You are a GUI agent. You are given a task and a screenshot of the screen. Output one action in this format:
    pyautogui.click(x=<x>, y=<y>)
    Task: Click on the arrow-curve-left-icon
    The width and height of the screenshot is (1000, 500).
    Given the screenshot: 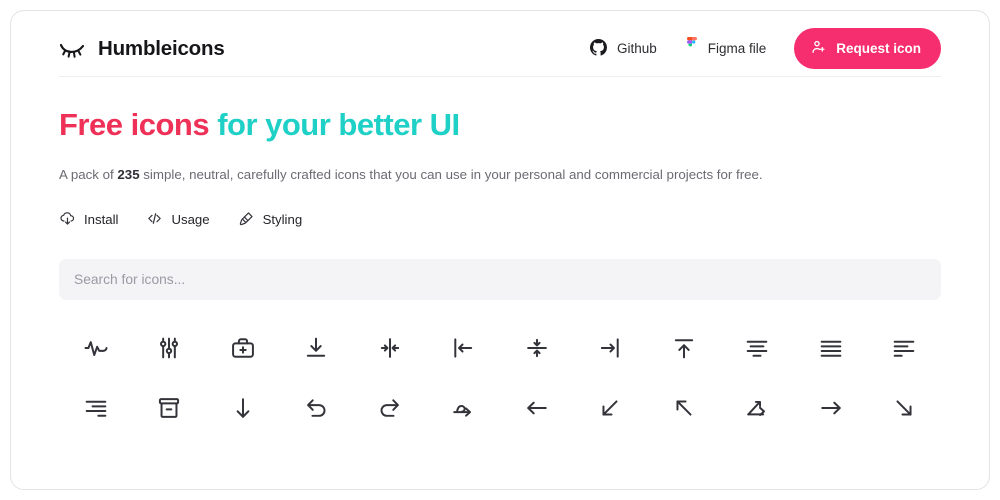 What is the action you would take?
    pyautogui.click(x=316, y=408)
    